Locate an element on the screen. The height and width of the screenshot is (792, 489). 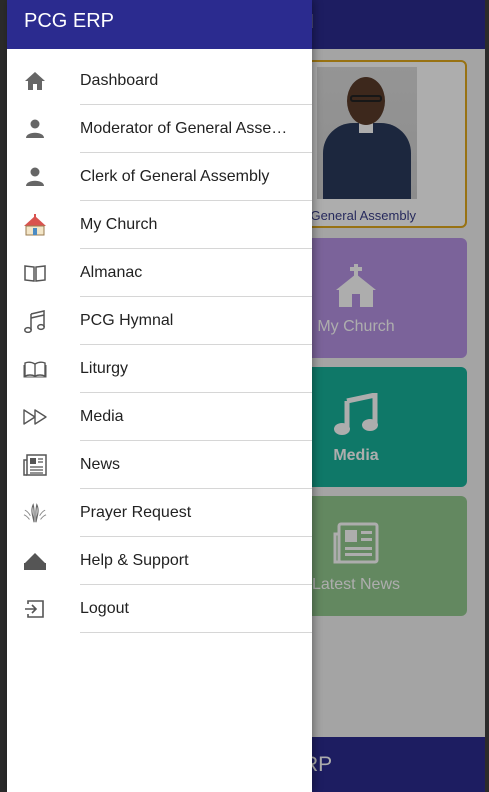
drawer-title: PCG ERP is located at coordinates (69, 21).